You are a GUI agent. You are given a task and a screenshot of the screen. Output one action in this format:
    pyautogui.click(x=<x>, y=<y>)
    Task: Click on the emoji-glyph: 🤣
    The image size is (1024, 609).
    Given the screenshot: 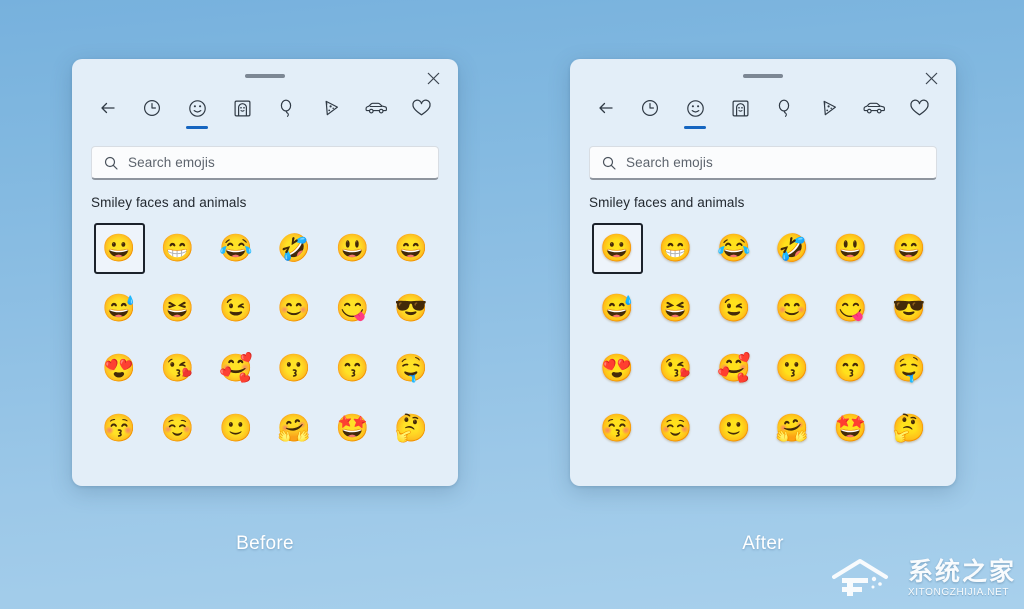 What is the action you would take?
    pyautogui.click(x=792, y=247)
    